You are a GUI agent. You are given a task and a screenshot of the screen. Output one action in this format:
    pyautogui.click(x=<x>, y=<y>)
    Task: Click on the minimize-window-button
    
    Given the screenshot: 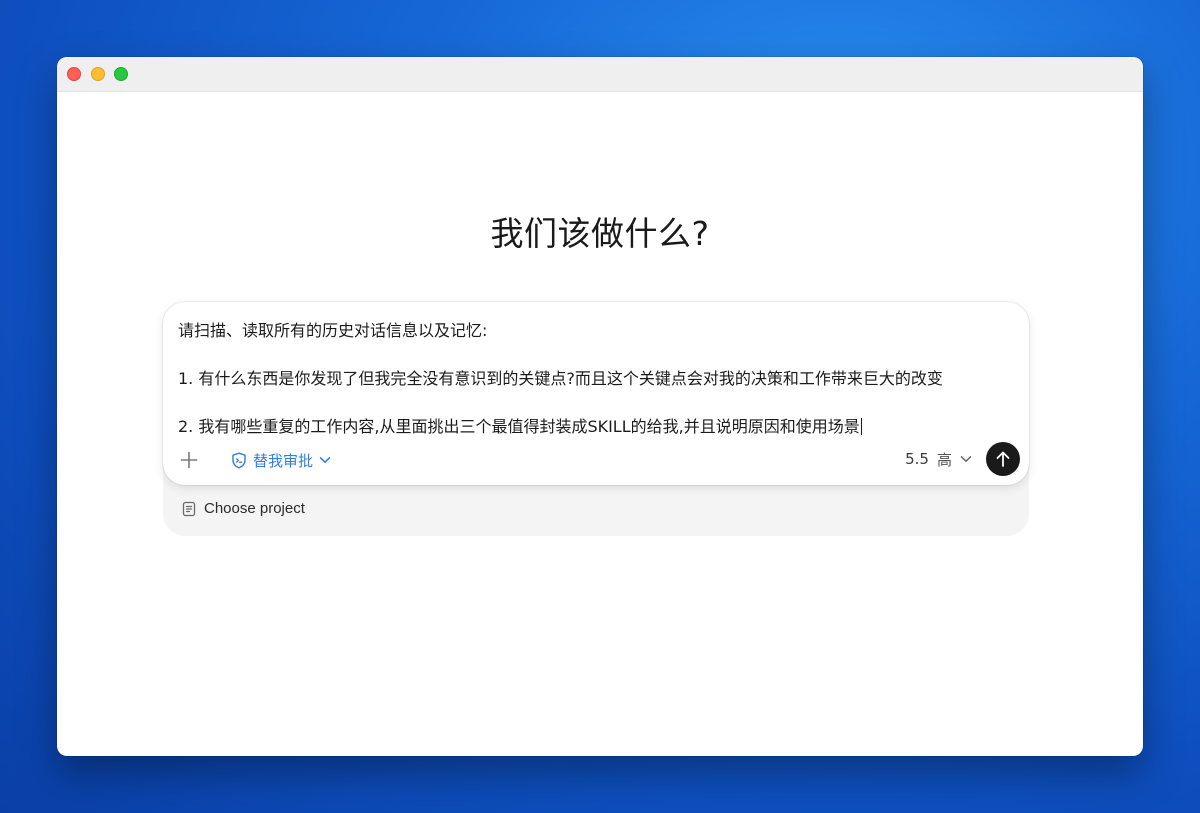 What is the action you would take?
    pyautogui.click(x=98, y=74)
    